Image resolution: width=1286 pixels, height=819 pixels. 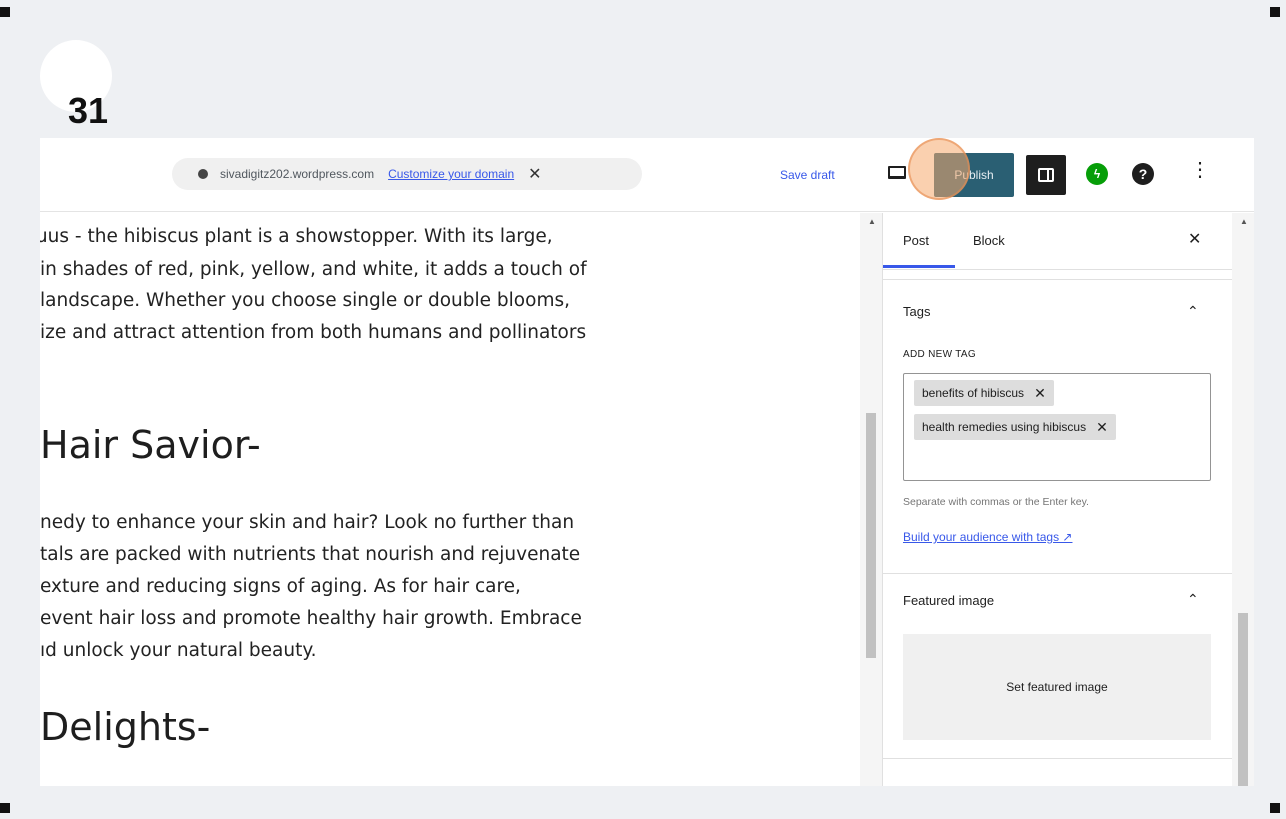 I want to click on customize-domain-link: Customize your domain, so click(x=451, y=174).